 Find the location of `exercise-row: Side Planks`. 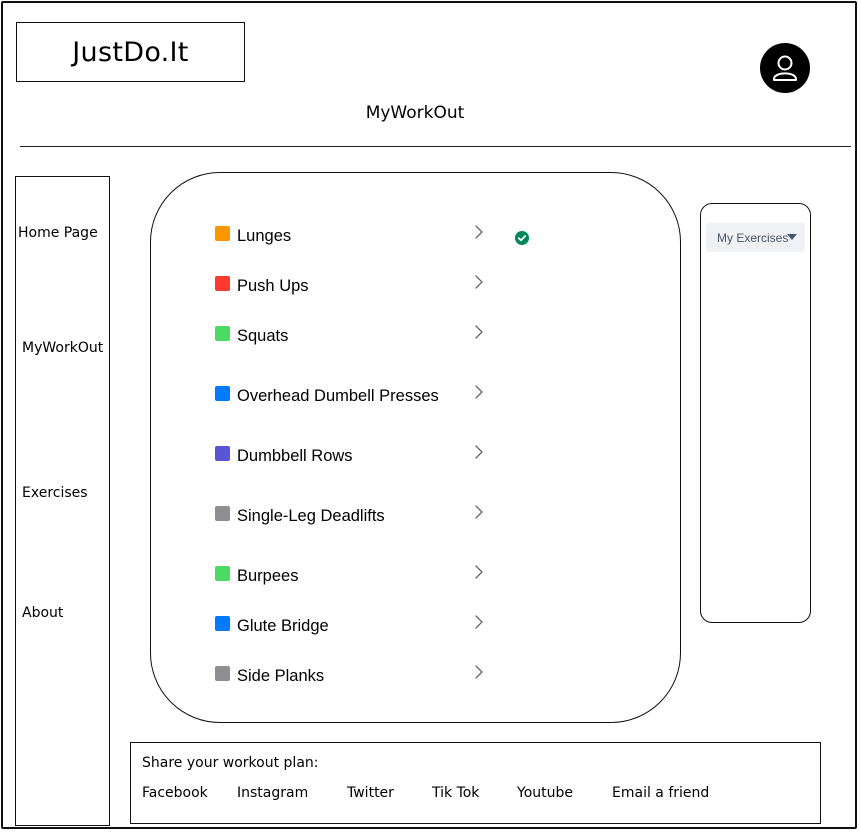

exercise-row: Side Planks is located at coordinates (355, 676).